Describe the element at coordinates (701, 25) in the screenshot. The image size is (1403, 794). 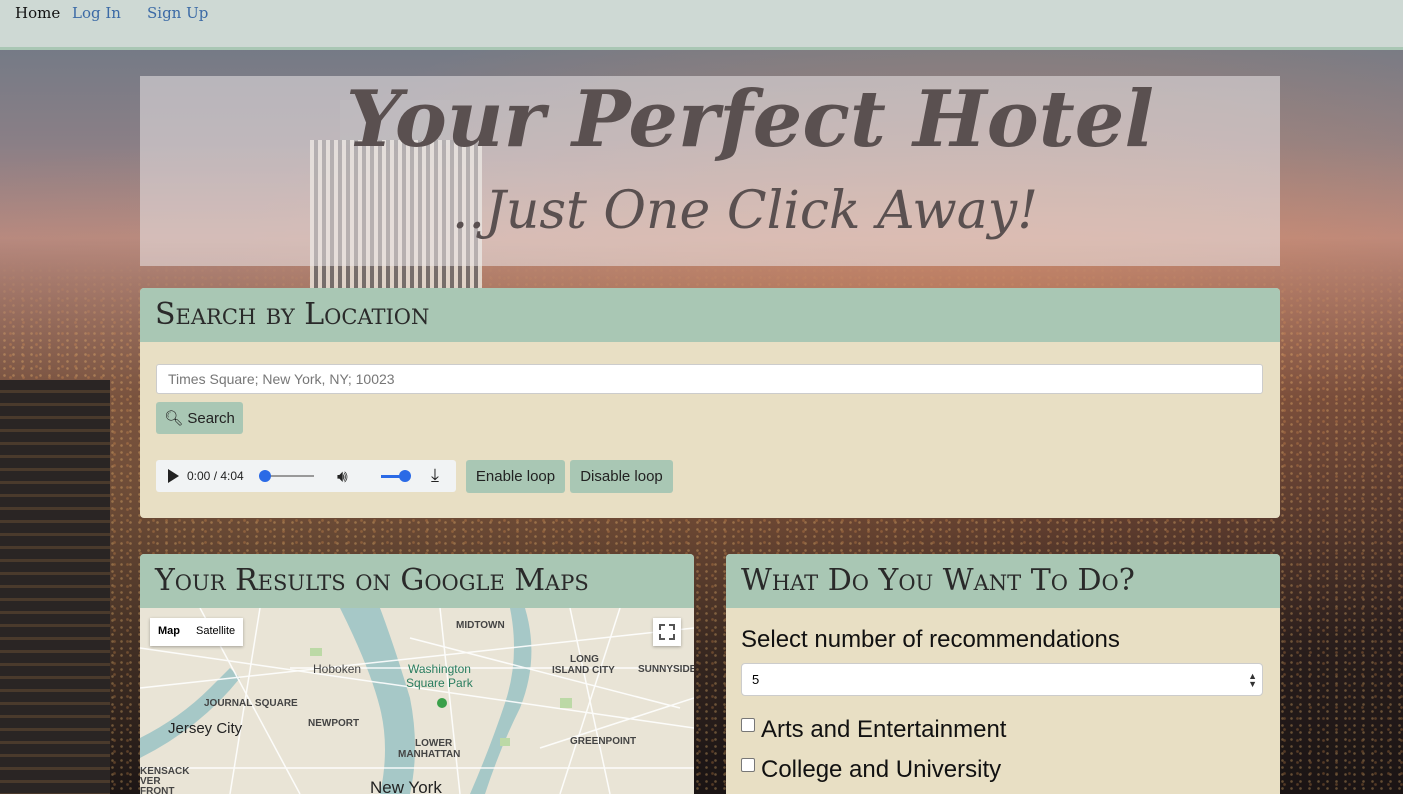
I see `navbar: Home Log In Sign Up` at that location.